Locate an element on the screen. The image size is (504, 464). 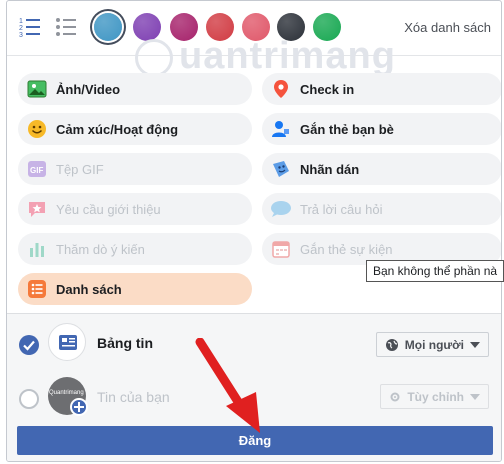
bullet-list-icon is located at coordinates (66, 27).